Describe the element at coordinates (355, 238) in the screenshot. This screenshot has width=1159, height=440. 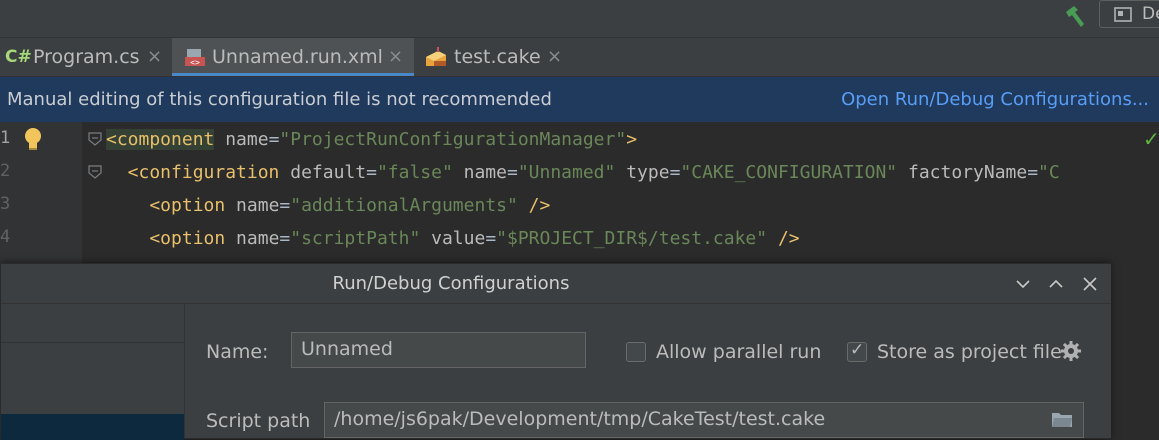
I see `code-token: "scriptPath"` at that location.